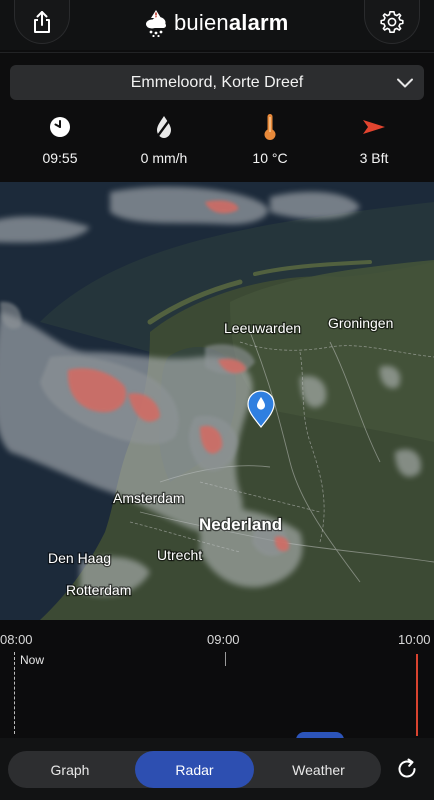  What do you see at coordinates (417, 695) in the screenshot?
I see `playhead-indicator` at bounding box center [417, 695].